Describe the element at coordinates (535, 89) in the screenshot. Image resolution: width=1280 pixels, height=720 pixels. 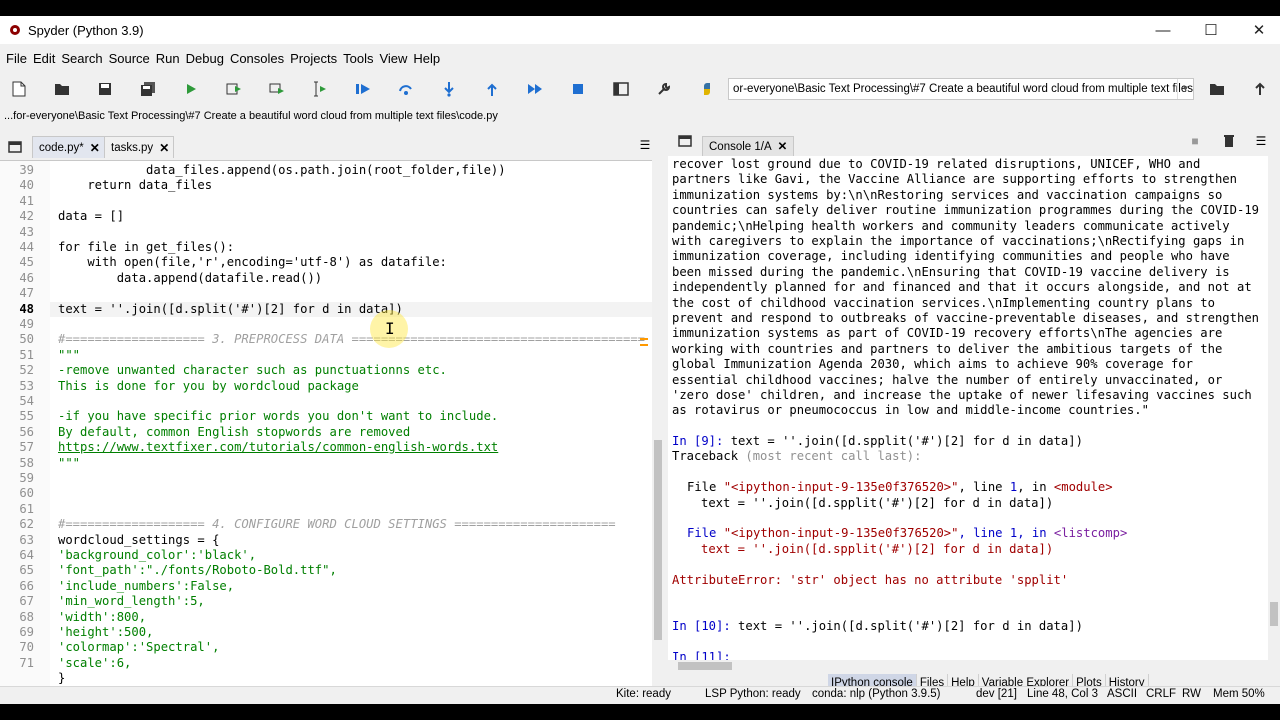
I see `continue-icon` at that location.